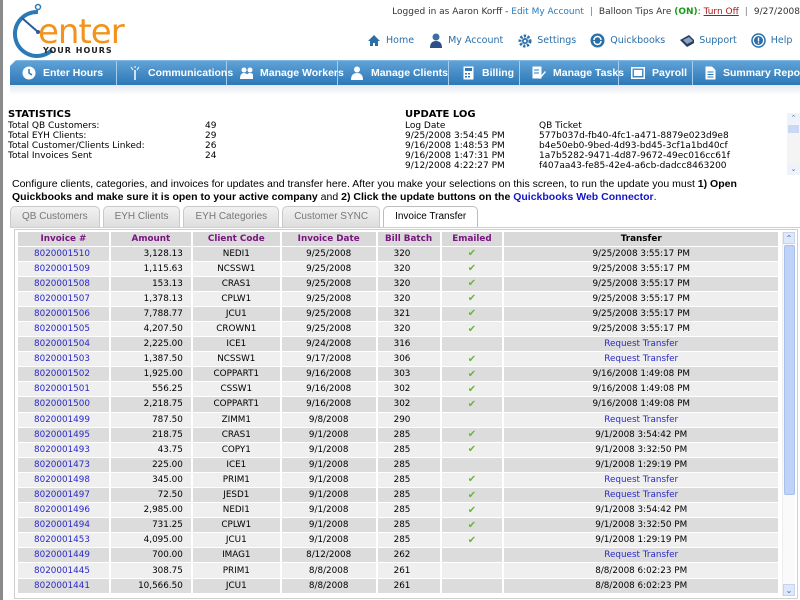 Image resolution: width=800 pixels, height=600 pixels. Describe the element at coordinates (64, 328) in the screenshot. I see `invoice-number-link: 8020001505` at that location.